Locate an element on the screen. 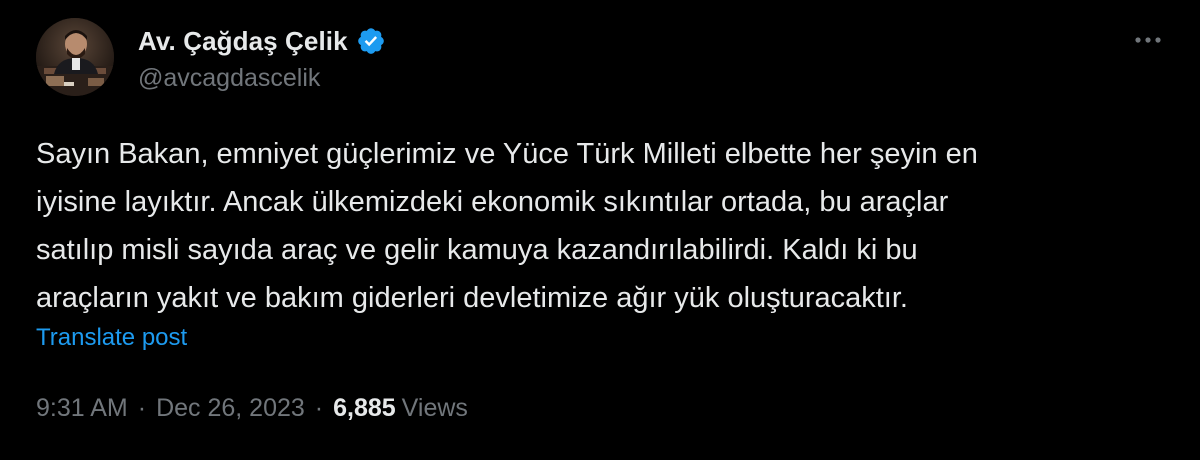 The width and height of the screenshot is (1200, 460). views-label: Views is located at coordinates (434, 408).